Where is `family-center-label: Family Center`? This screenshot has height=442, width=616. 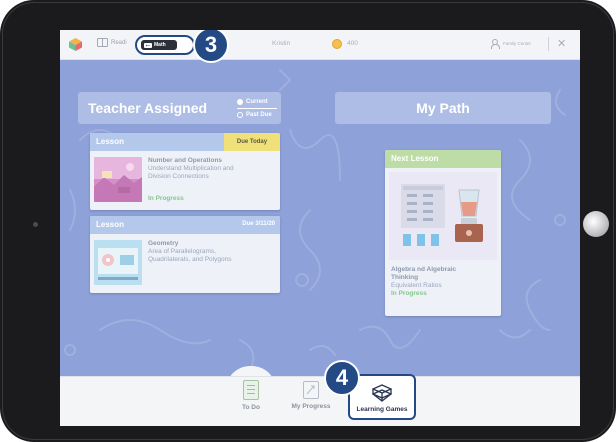
family-center-label: Family Center is located at coordinates (517, 43).